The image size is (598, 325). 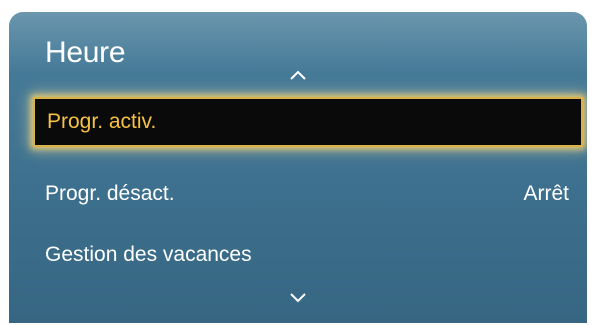 I want to click on menu-item-label: Progr. activ., so click(x=102, y=121).